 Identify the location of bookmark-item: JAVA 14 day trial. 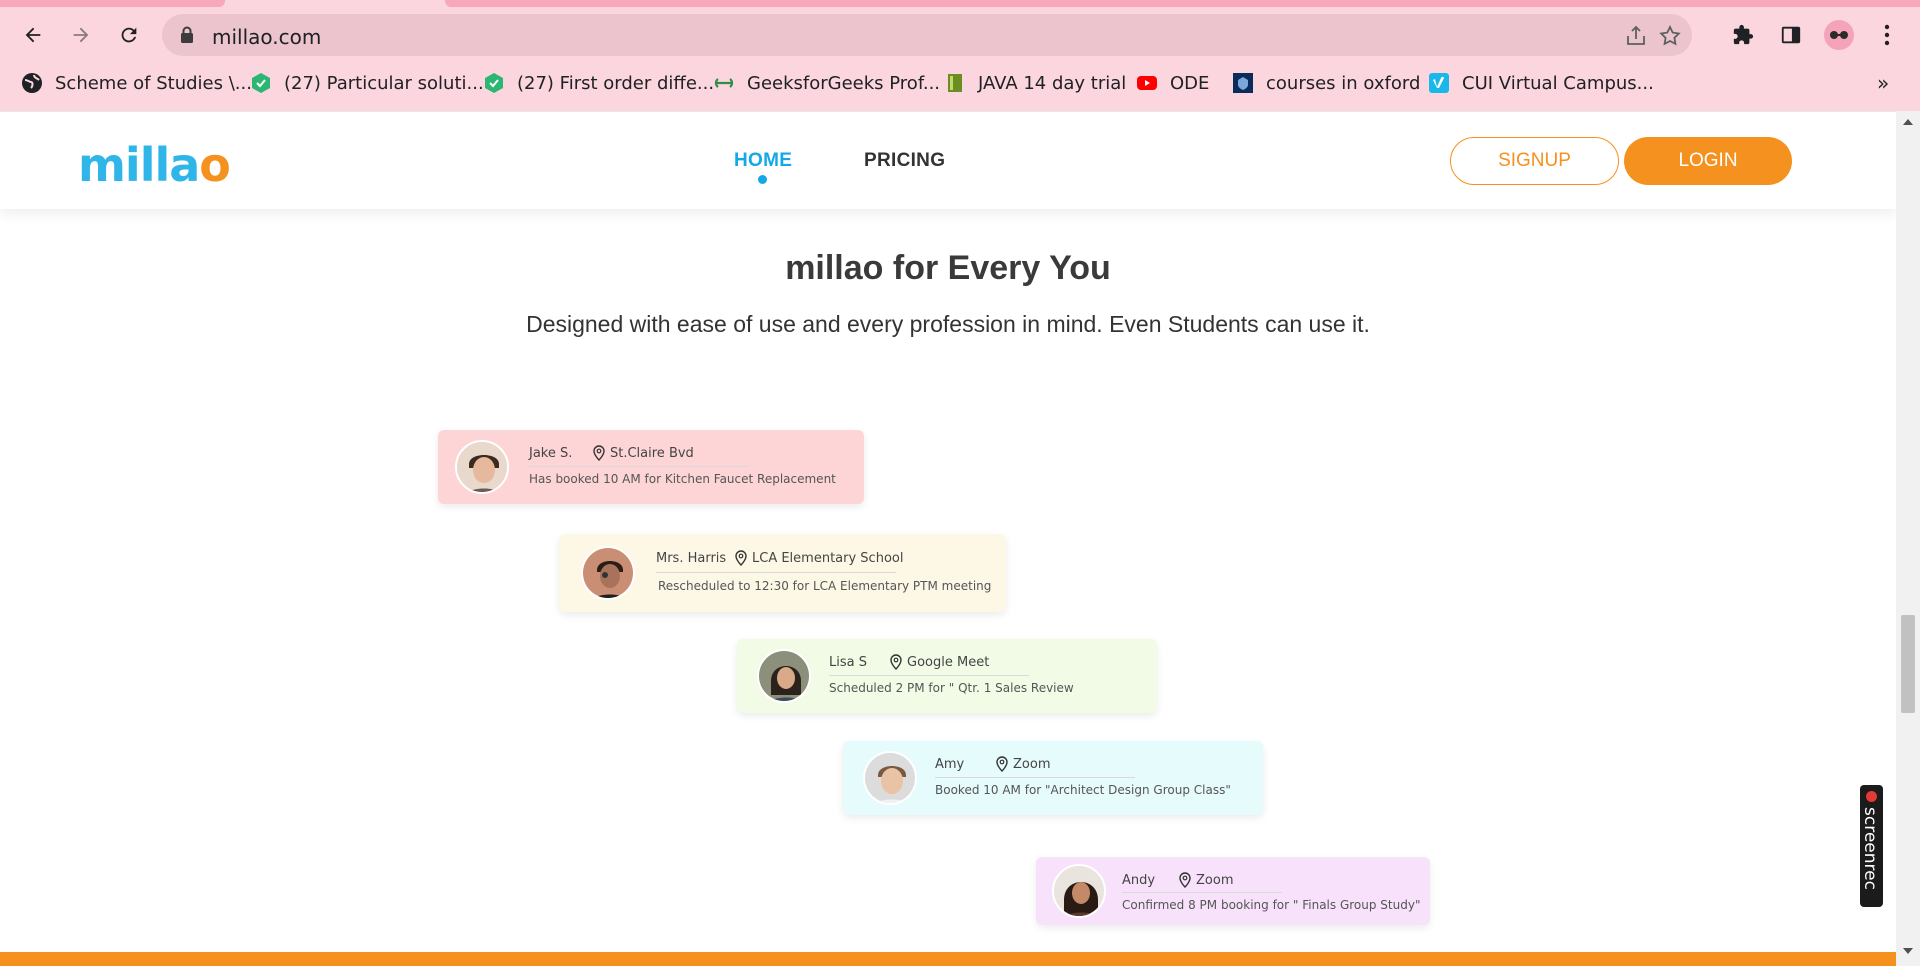
(1035, 83).